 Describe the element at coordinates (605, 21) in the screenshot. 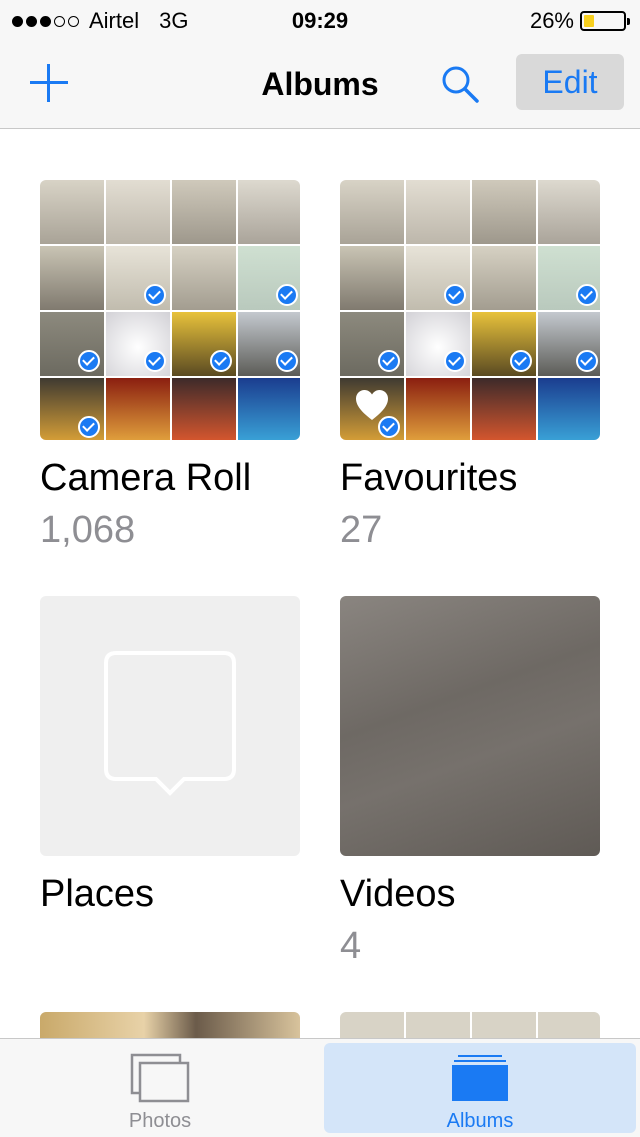

I see `battery-icon` at that location.